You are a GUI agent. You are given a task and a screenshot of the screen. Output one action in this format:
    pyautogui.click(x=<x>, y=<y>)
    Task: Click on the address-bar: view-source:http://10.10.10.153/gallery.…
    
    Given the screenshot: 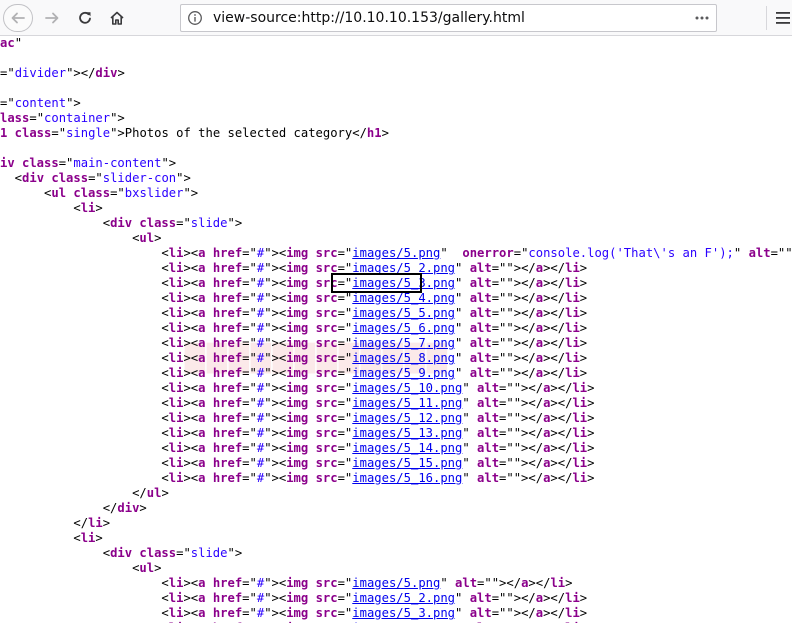 What is the action you would take?
    pyautogui.click(x=448, y=18)
    